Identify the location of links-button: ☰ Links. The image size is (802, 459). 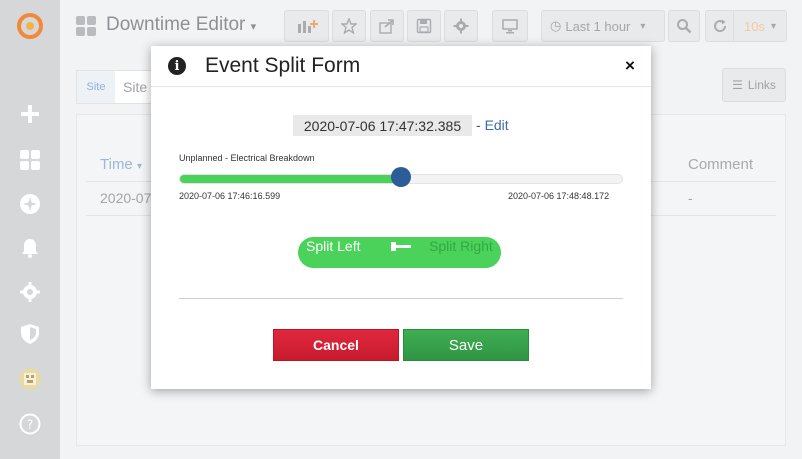
(754, 85).